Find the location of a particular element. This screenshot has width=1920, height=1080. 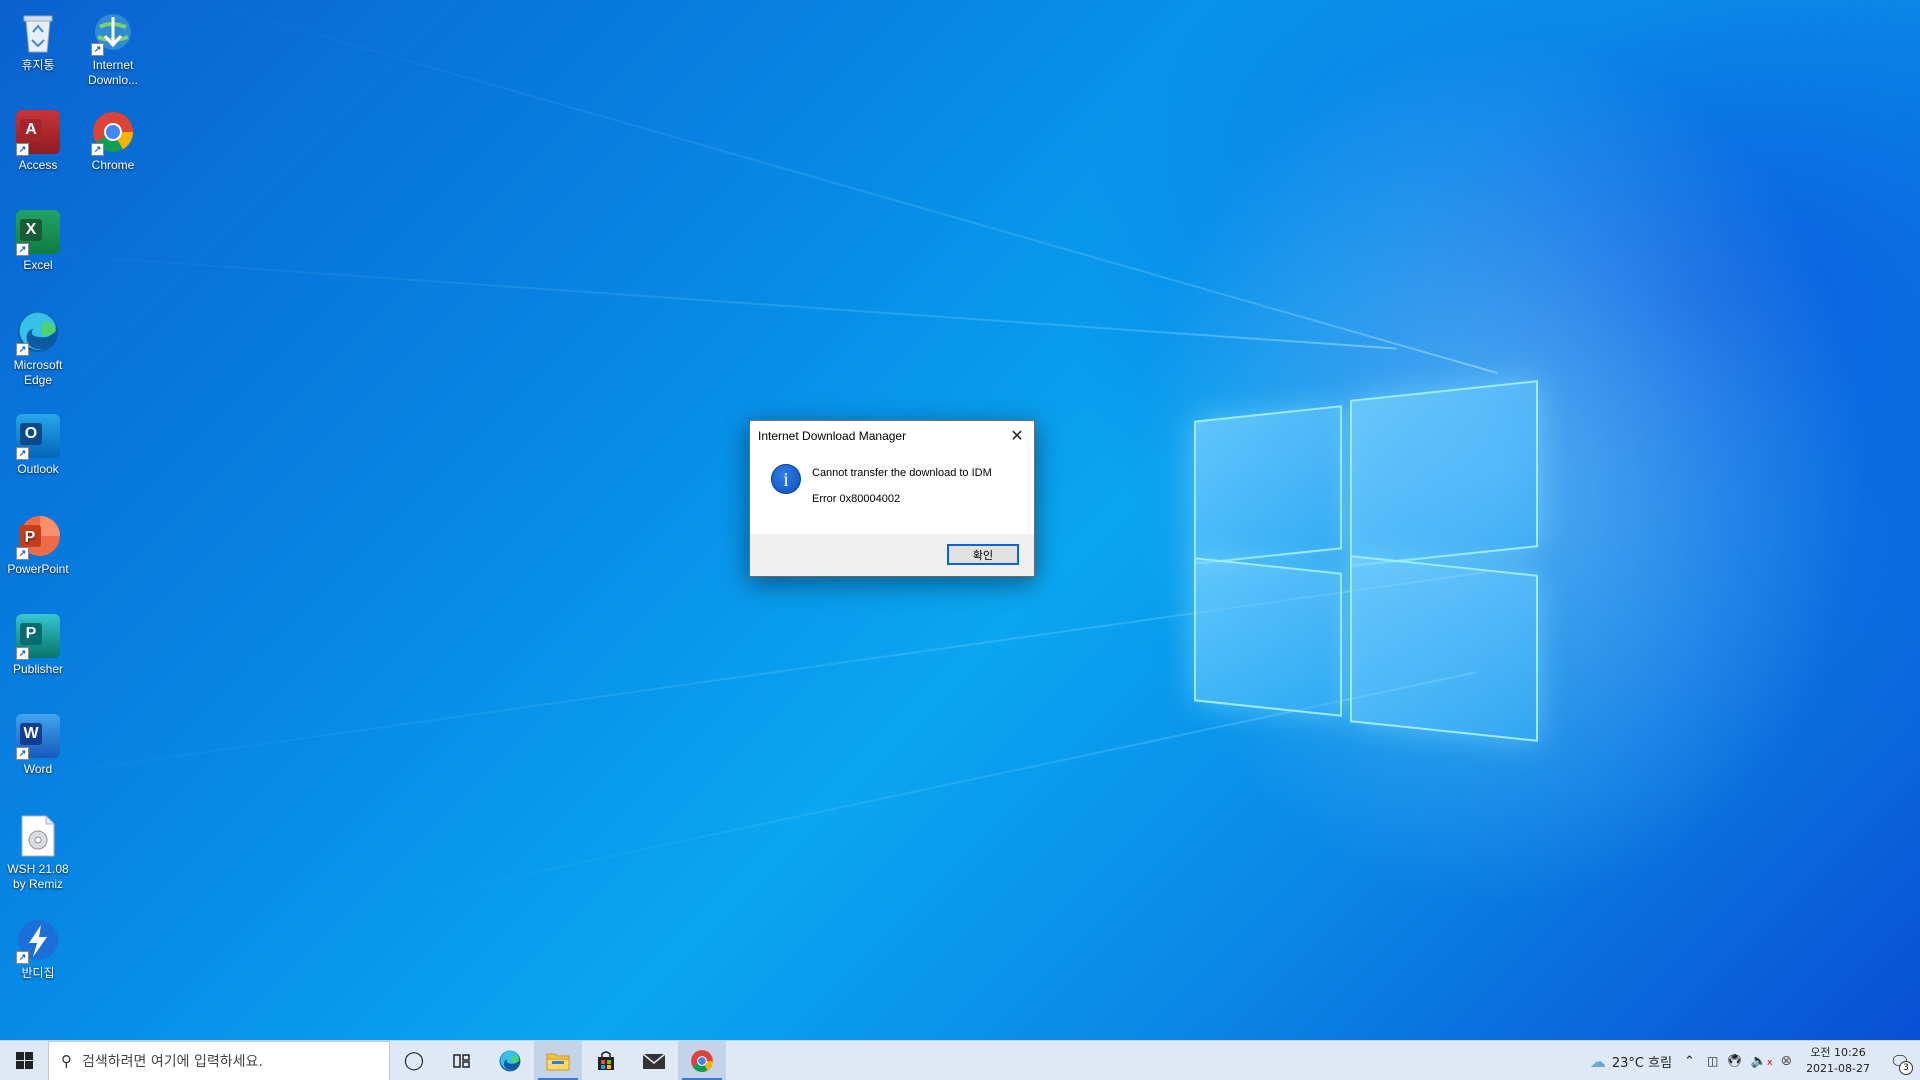

desktop-icon-label: 휴지통 is located at coordinates (38, 65).